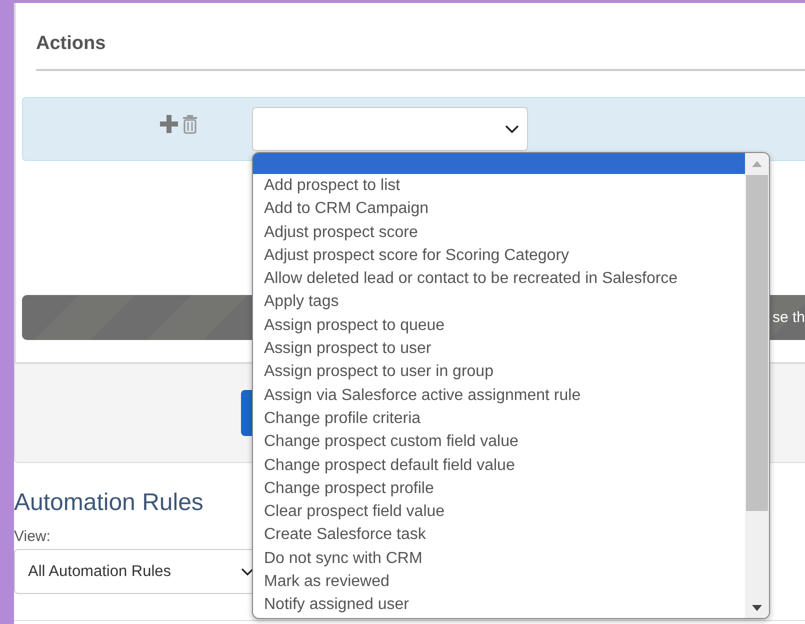  What do you see at coordinates (499, 326) in the screenshot?
I see `dropdown-option: Assign prospect to queue` at bounding box center [499, 326].